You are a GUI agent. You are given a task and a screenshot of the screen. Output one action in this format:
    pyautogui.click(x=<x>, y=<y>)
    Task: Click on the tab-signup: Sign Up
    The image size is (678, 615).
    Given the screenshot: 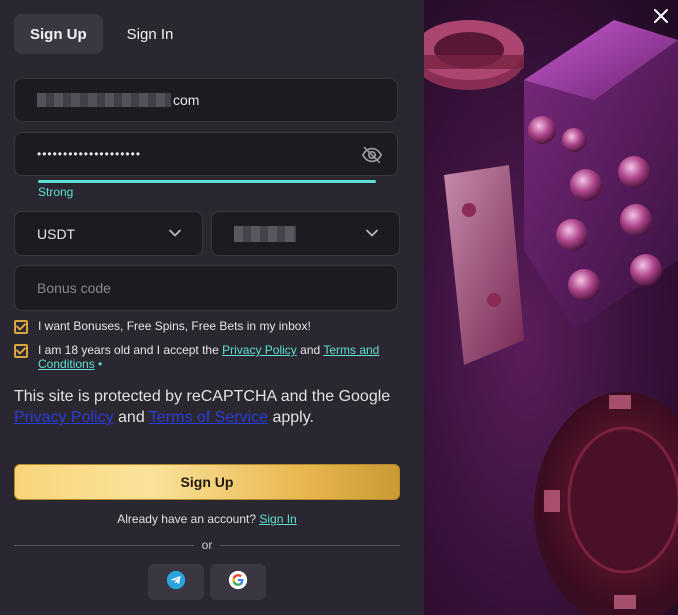 What is the action you would take?
    pyautogui.click(x=58, y=34)
    